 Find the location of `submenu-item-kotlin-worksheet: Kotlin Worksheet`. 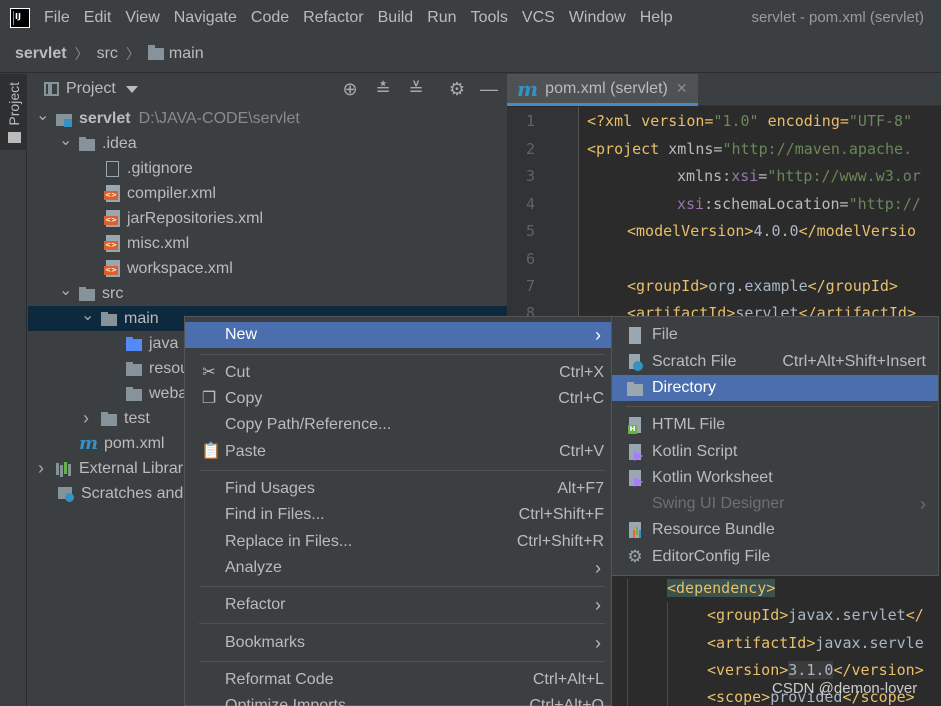

submenu-item-kotlin-worksheet: Kotlin Worksheet is located at coordinates (775, 478).